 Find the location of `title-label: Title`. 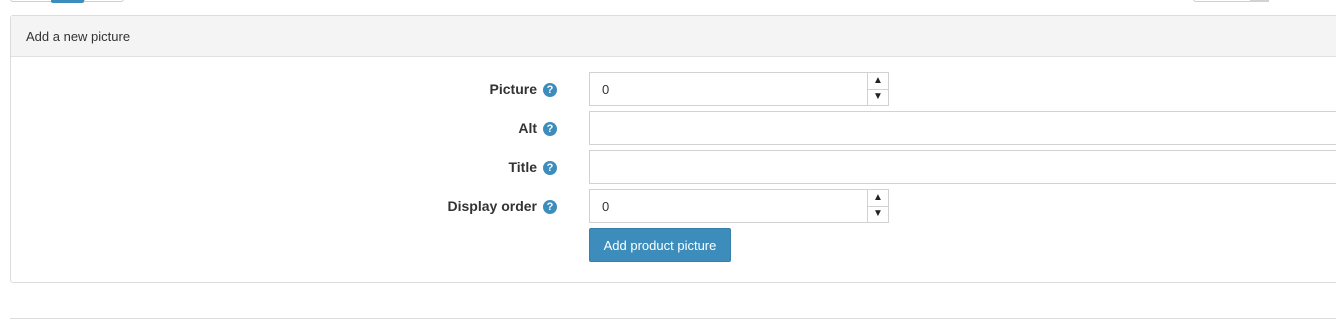

title-label: Title is located at coordinates (522, 167).